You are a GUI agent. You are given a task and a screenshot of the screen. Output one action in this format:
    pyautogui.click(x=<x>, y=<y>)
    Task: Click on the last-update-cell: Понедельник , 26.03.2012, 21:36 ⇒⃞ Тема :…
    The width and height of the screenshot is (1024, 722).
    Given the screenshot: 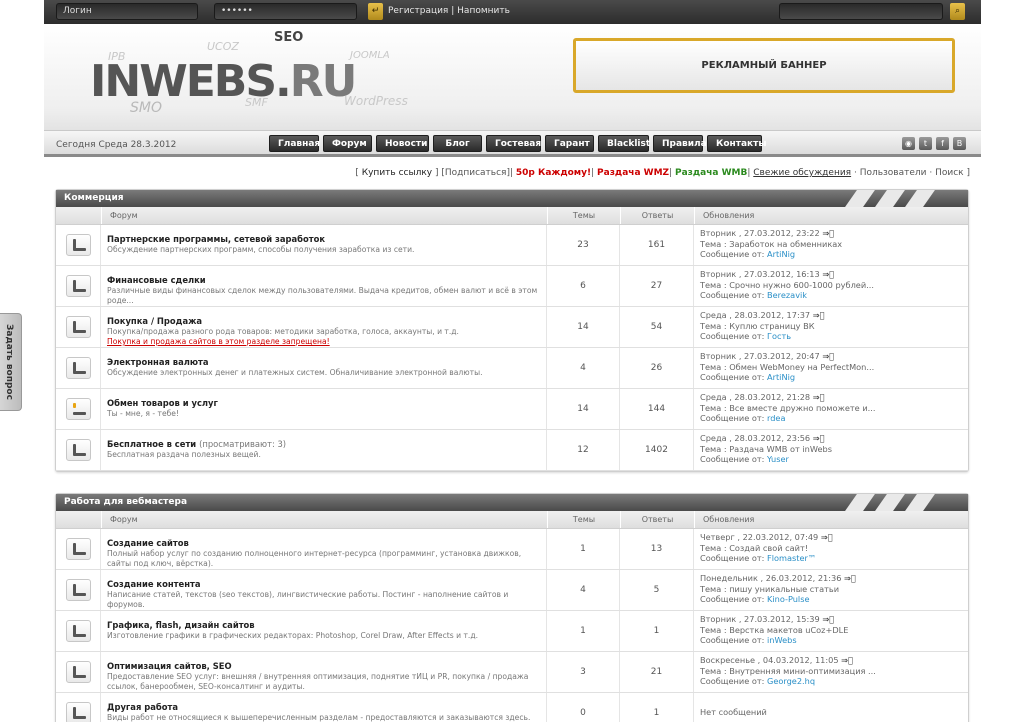 What is the action you would take?
    pyautogui.click(x=831, y=590)
    